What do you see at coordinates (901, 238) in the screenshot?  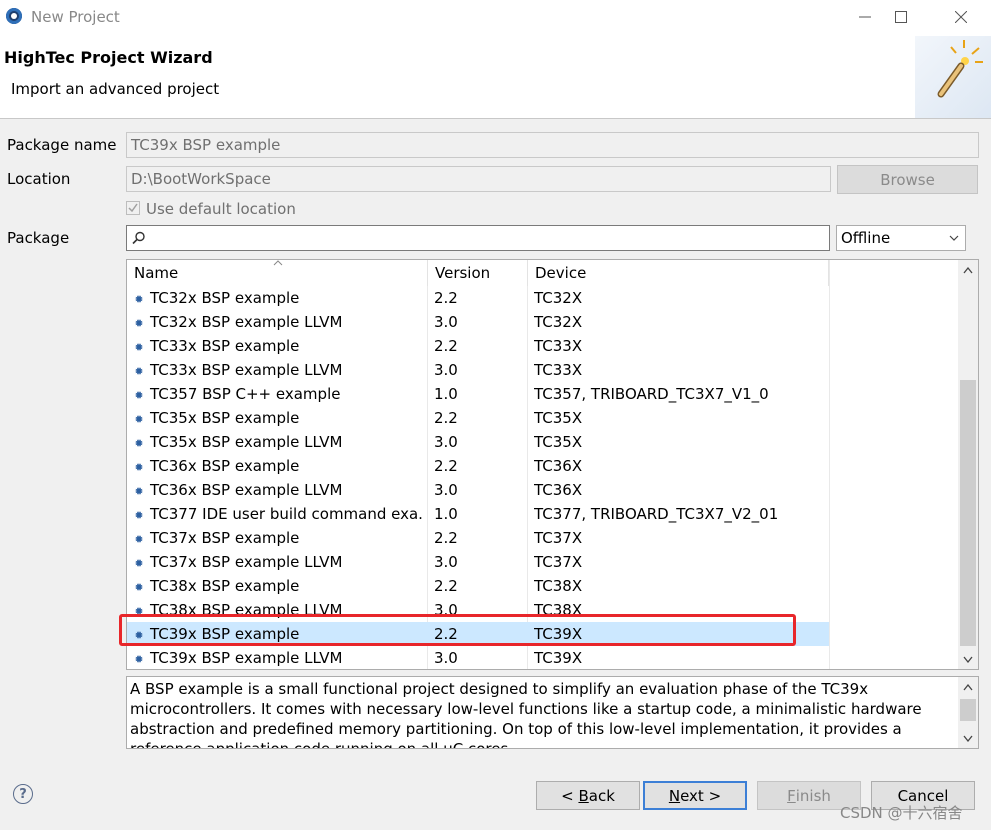 I see `source-select: Offline` at bounding box center [901, 238].